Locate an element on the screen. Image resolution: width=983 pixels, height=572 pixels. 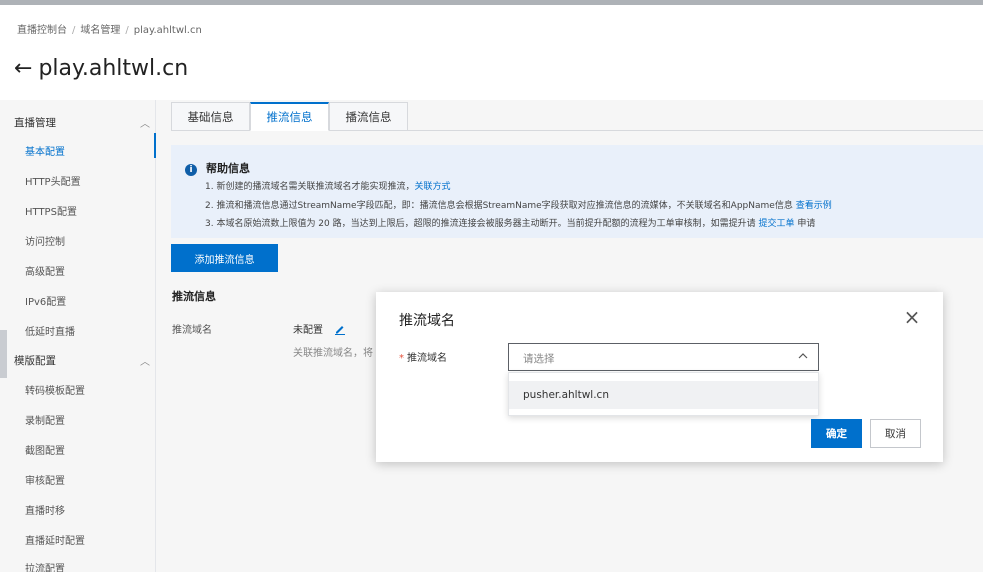
field-label-text: 推流域名 is located at coordinates (427, 358).